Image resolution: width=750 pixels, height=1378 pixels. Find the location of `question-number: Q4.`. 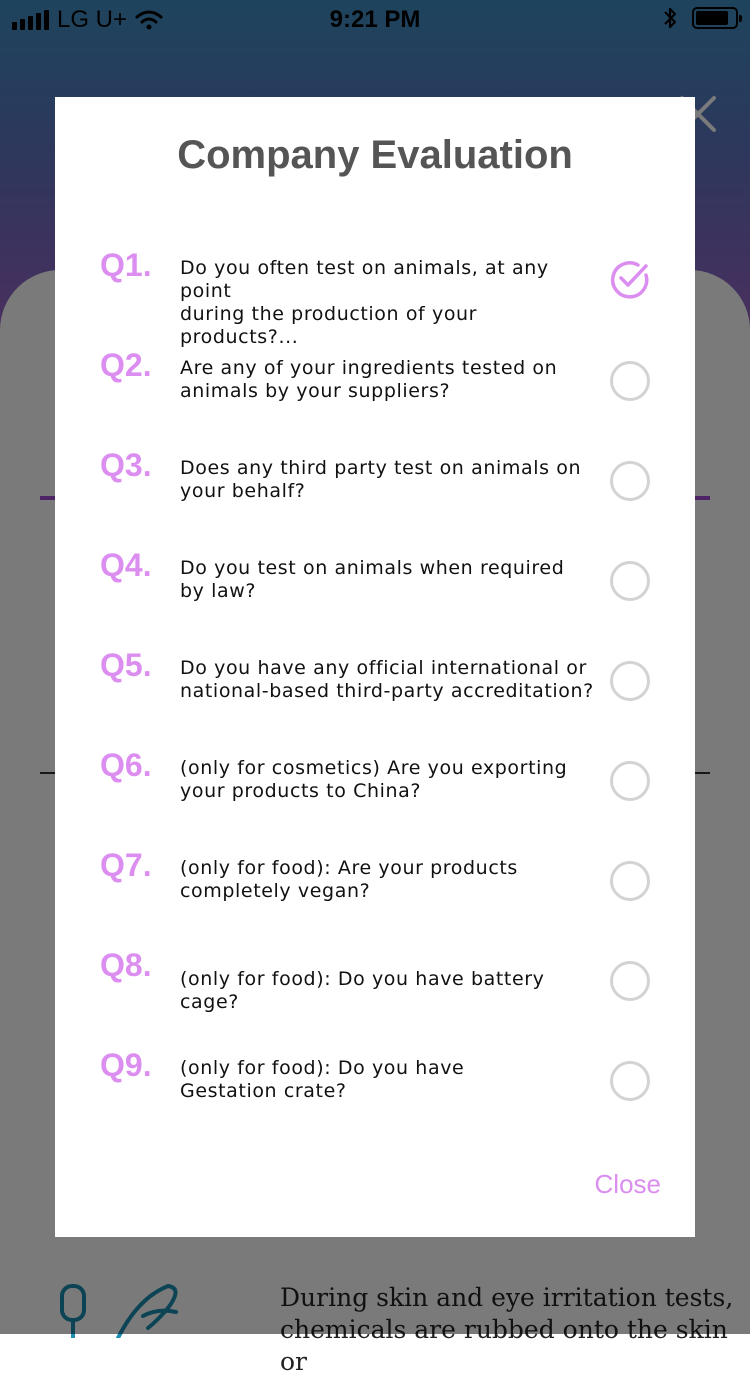

question-number: Q4. is located at coordinates (126, 565).